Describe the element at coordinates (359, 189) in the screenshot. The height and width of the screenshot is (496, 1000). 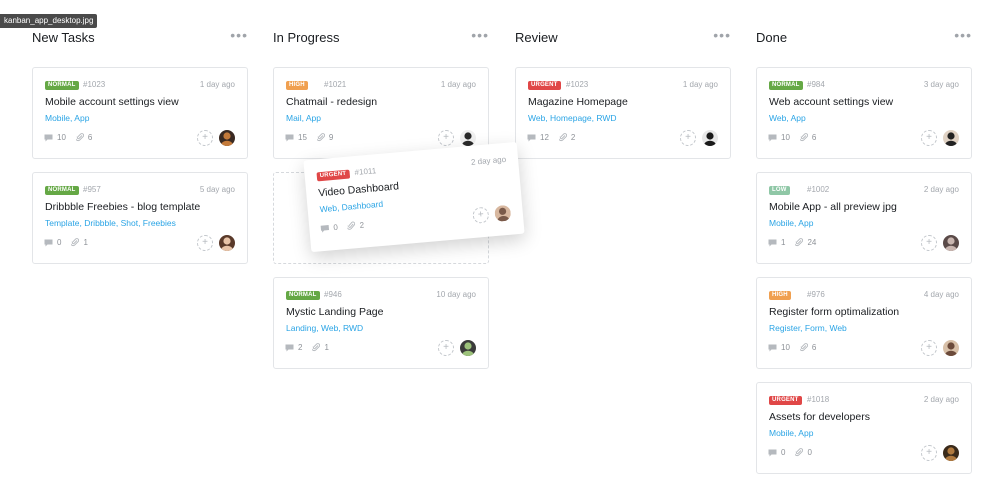
I see `card-title: Video Dashboard` at that location.